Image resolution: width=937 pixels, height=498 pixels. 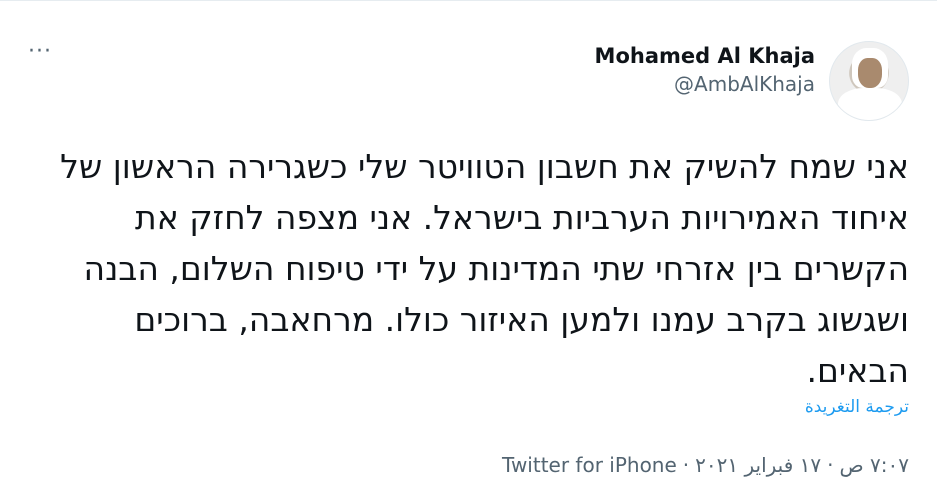 I want to click on author-display-name: Mohamed Al Khaja, so click(x=705, y=56).